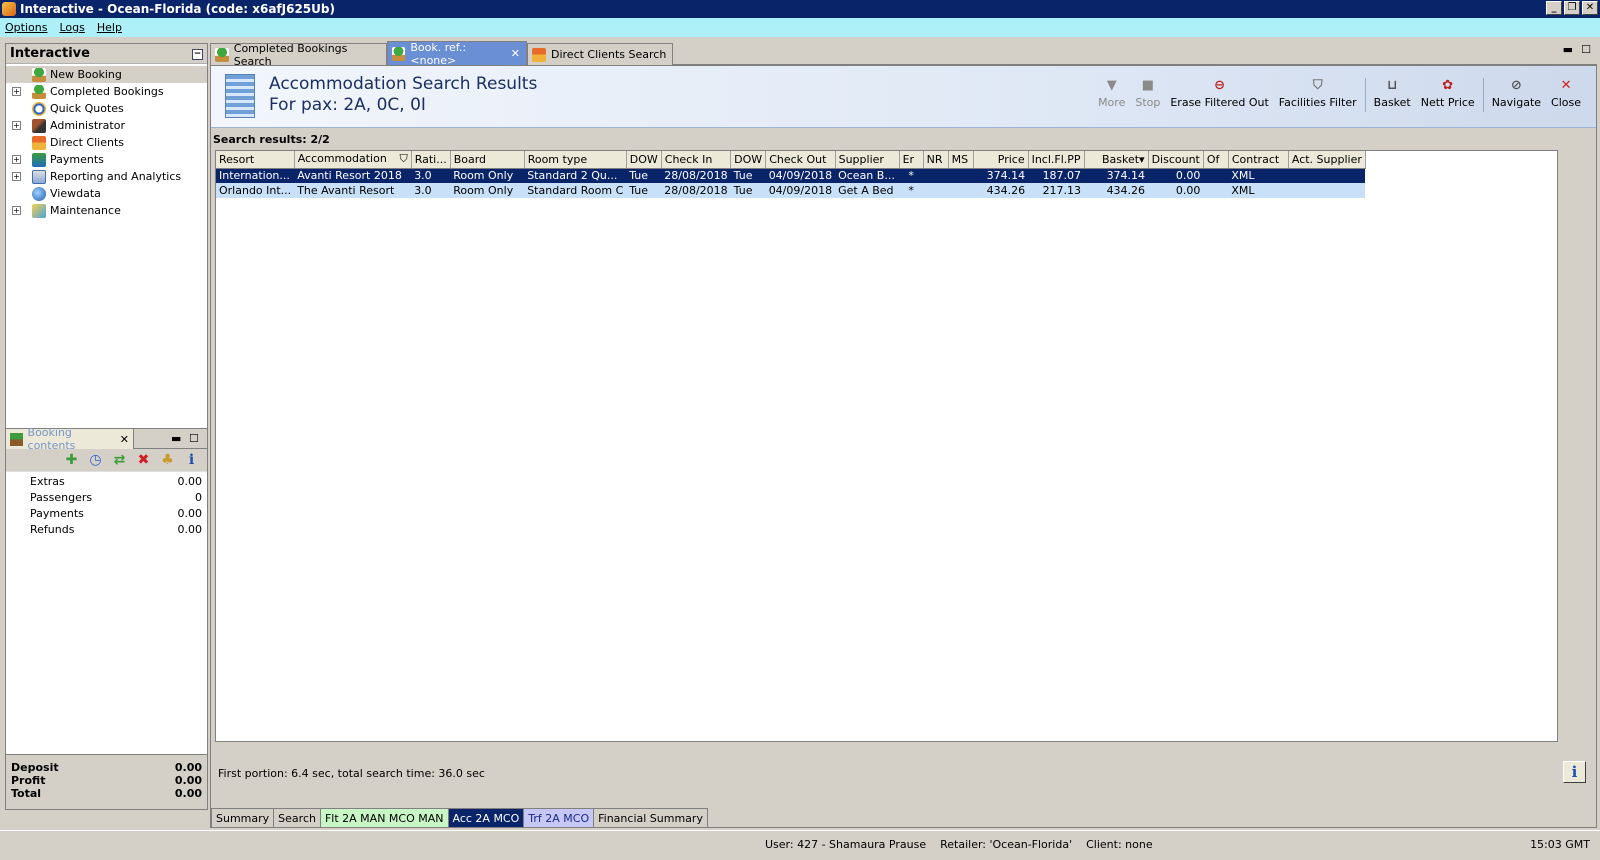  I want to click on nett-price-button: ✿ Nett Price, so click(1448, 93).